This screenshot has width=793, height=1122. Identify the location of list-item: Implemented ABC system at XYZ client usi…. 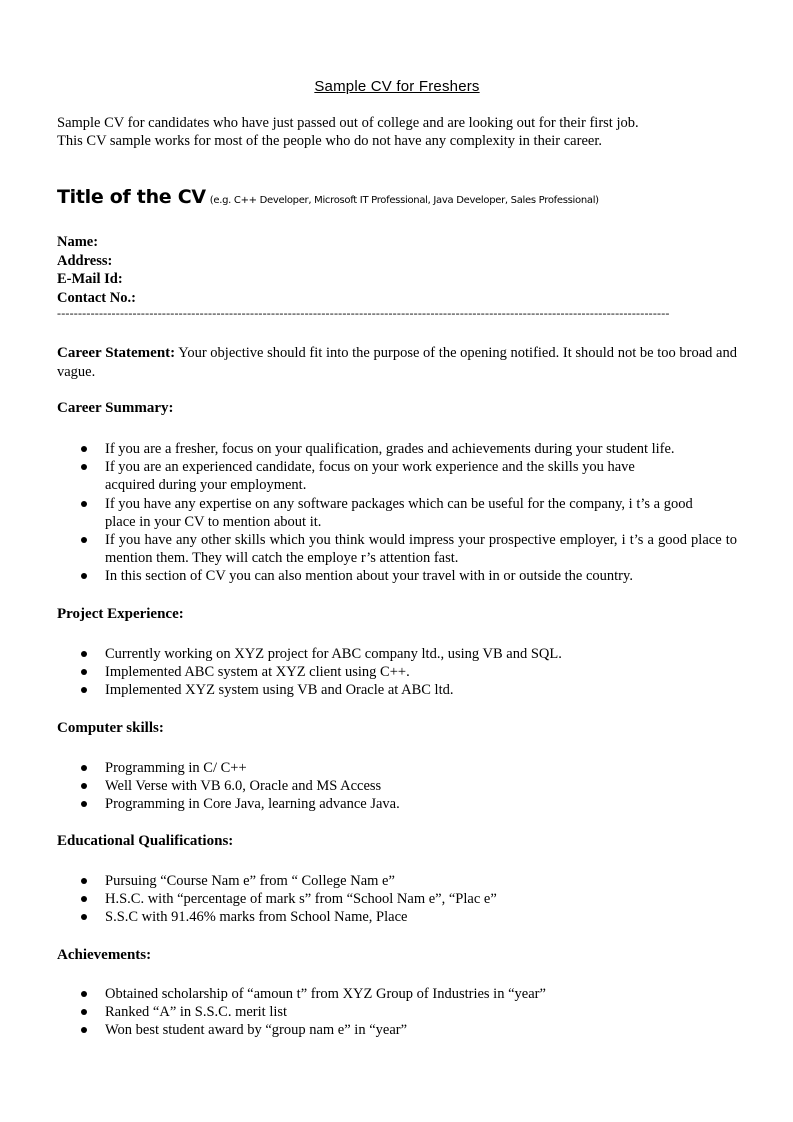
(397, 672).